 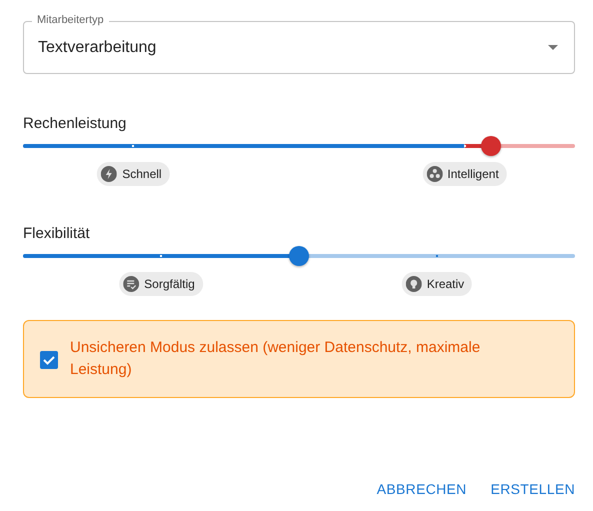 What do you see at coordinates (70, 20) in the screenshot?
I see `select-label: Mitarbeitertyp` at bounding box center [70, 20].